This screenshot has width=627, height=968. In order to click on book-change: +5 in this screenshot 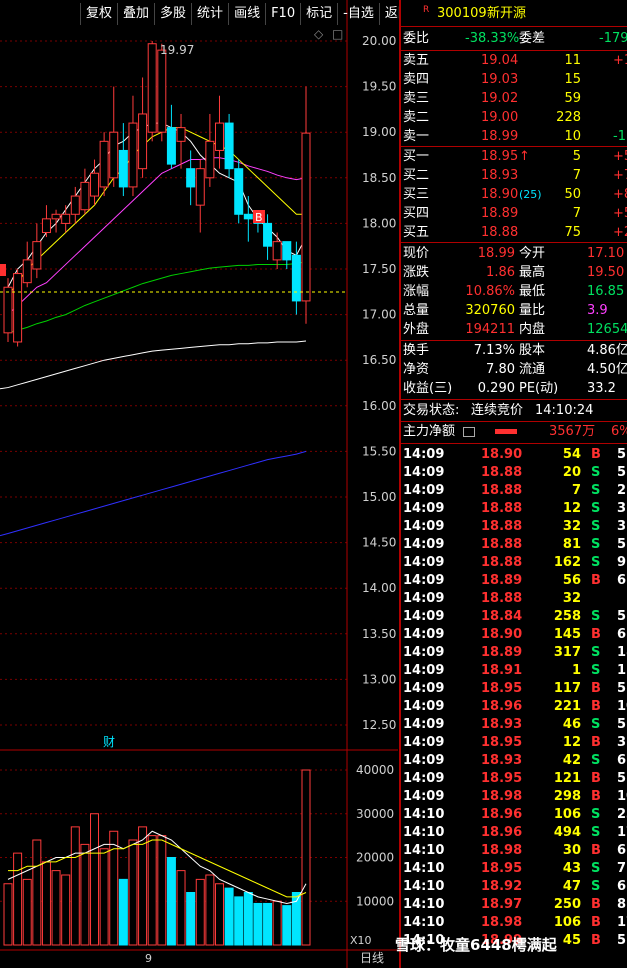, I will do `click(620, 156)`.